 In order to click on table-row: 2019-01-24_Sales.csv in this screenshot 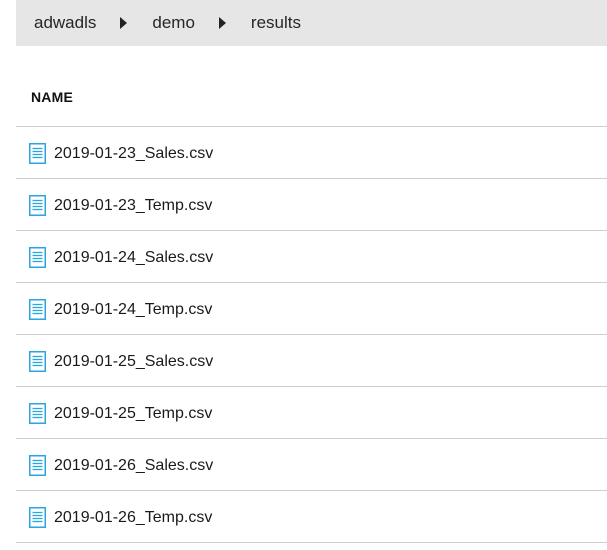, I will do `click(311, 257)`.